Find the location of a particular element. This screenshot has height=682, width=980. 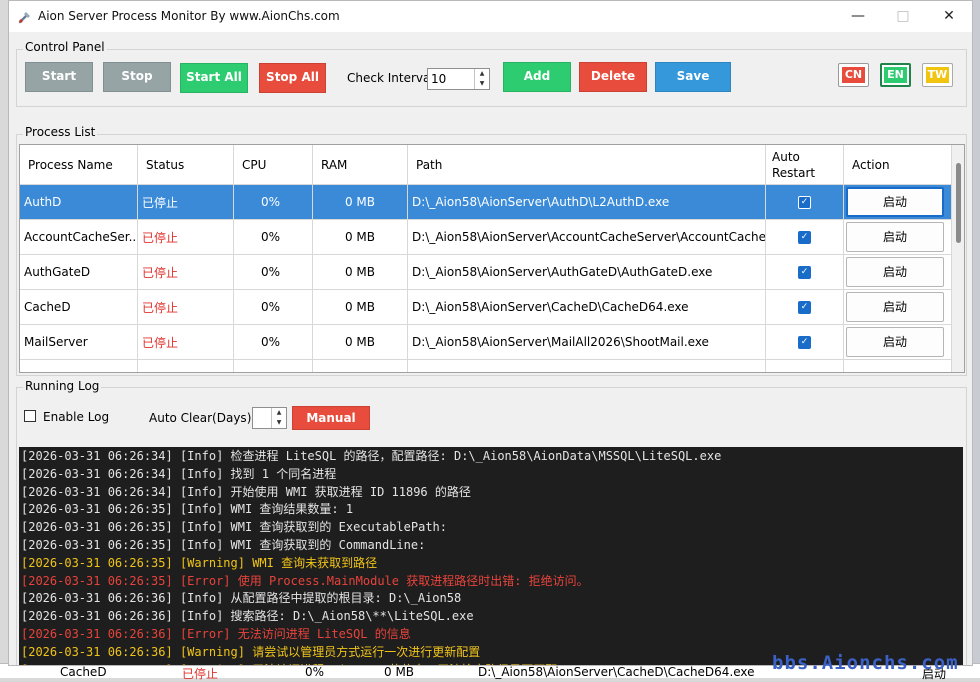

check-interval-input is located at coordinates (452, 79).